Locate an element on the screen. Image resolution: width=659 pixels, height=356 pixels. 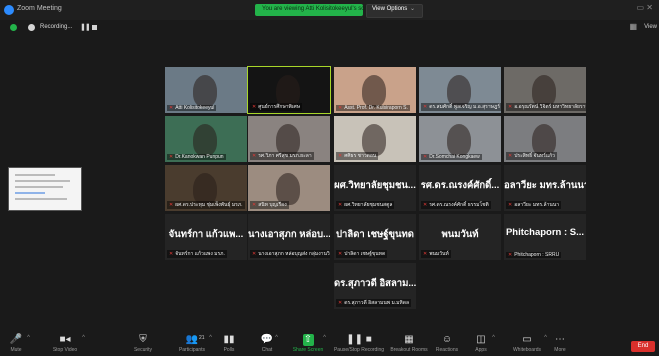
whiteboards-icon: ▭ is located at coordinates (527, 340).